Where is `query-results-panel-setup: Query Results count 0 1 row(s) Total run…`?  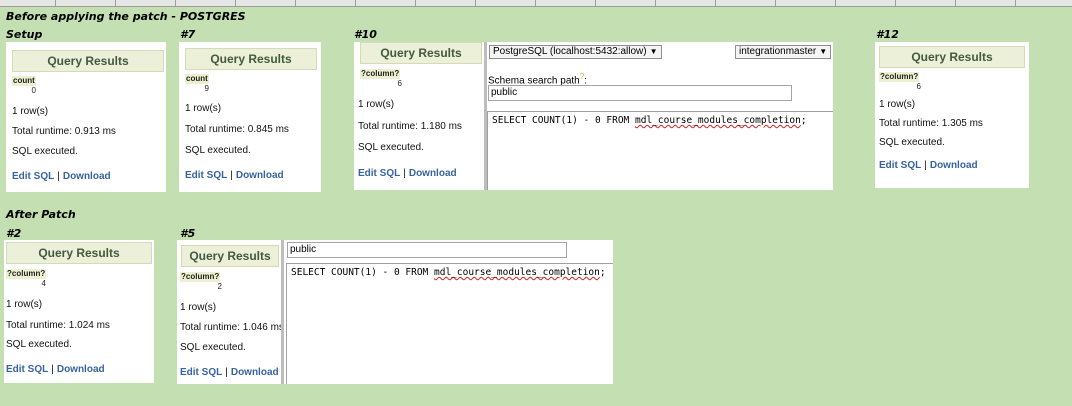
query-results-panel-setup: Query Results count 0 1 row(s) Total run… is located at coordinates (86, 117).